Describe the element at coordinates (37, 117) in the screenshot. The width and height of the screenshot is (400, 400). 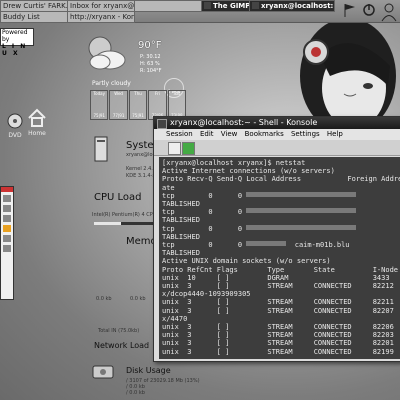
I see `home-icon` at that location.